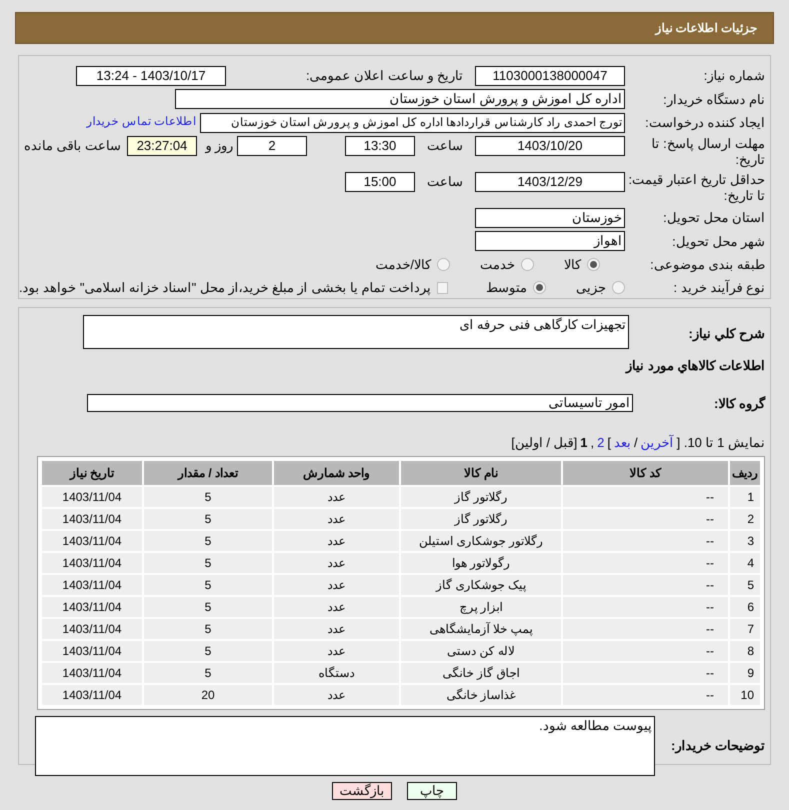  Describe the element at coordinates (745, 628) in the screenshot. I see `table-cell: 7` at that location.